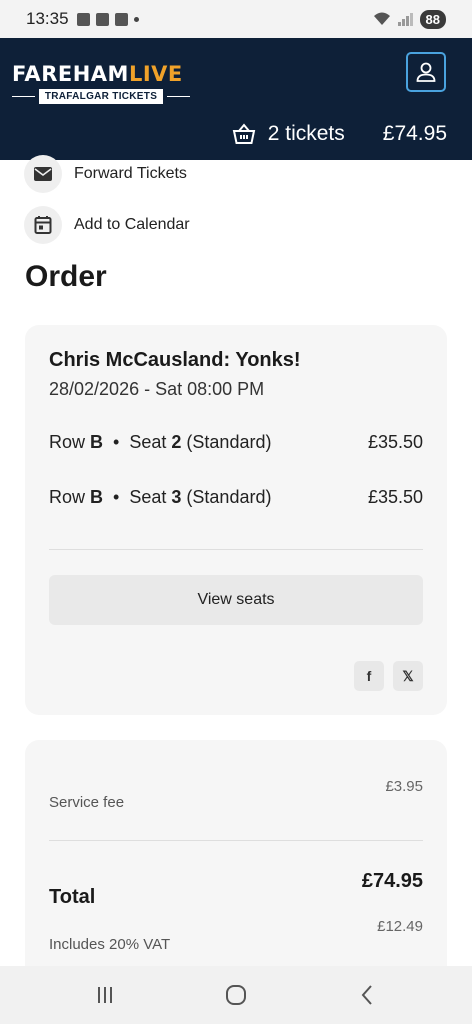 The width and height of the screenshot is (472, 1024). Describe the element at coordinates (132, 224) in the screenshot. I see `add-to-calendar-label: Add to Calendar` at that location.